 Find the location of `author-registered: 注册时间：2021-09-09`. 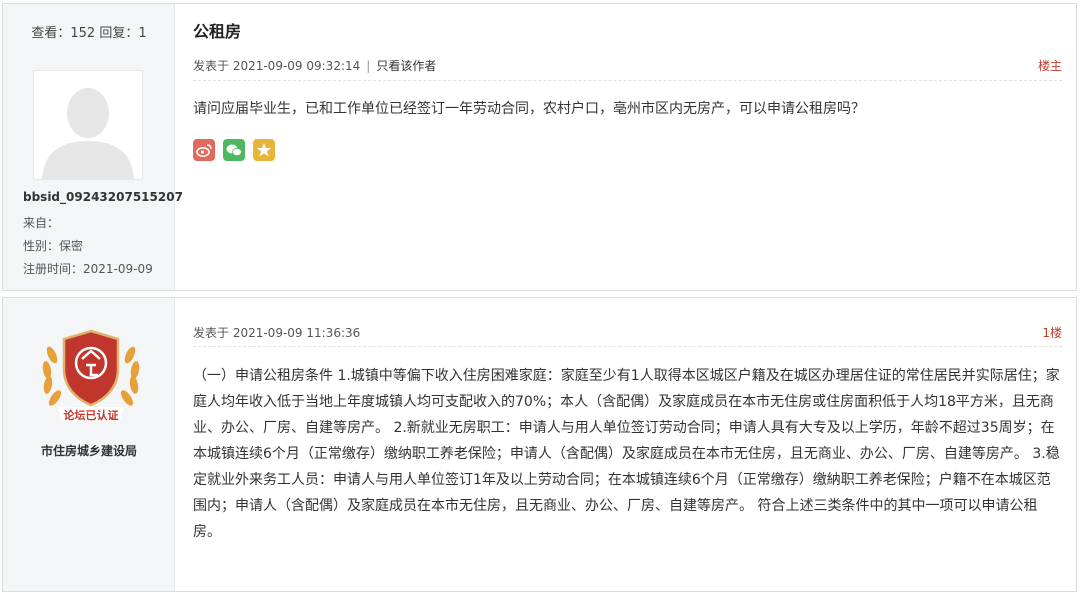

author-registered: 注册时间：2021-09-09 is located at coordinates (88, 269).